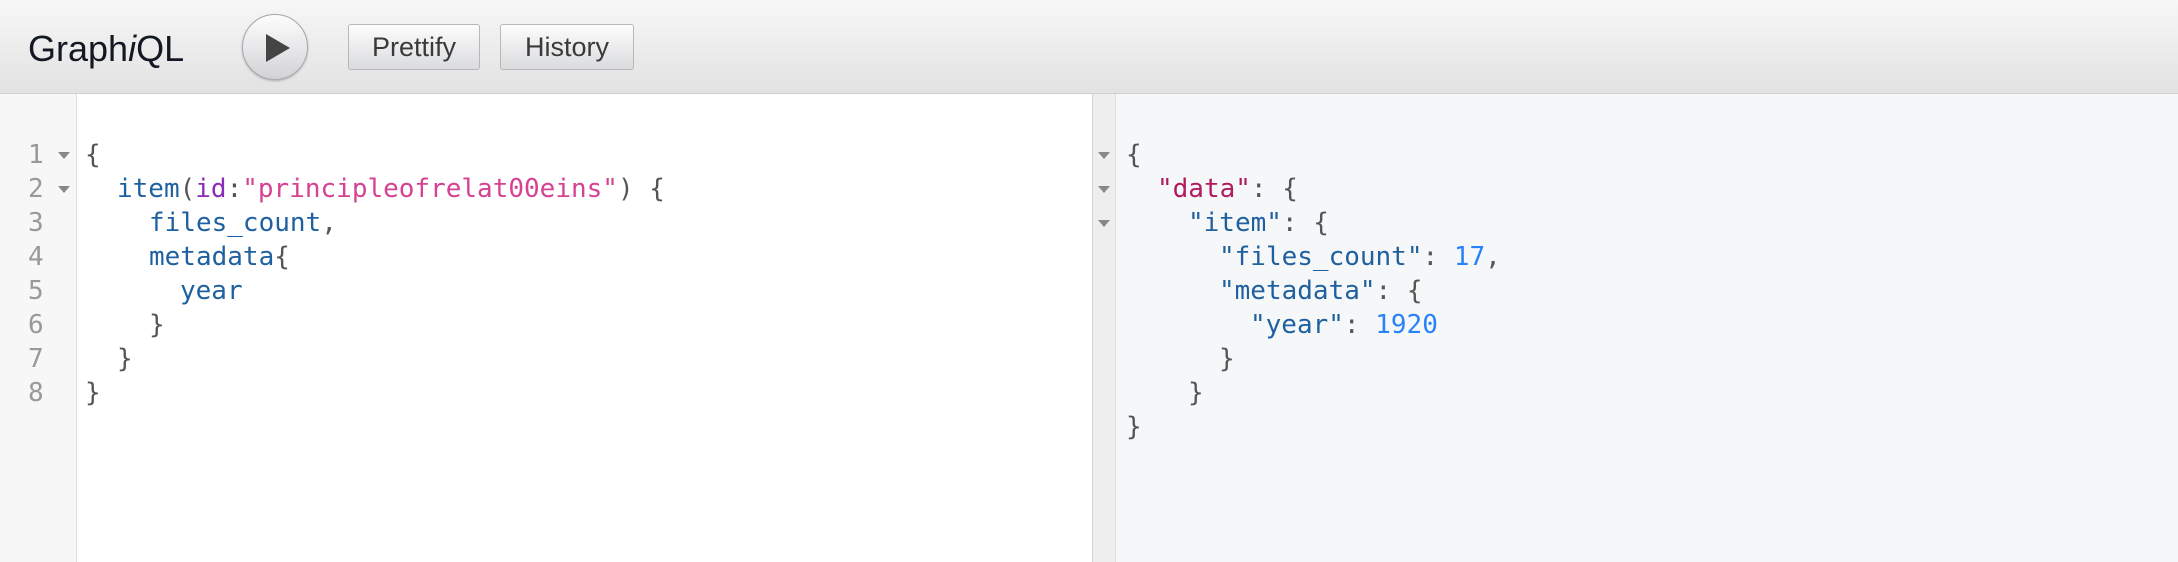 The width and height of the screenshot is (2178, 562). Describe the element at coordinates (1297, 291) in the screenshot. I see `json-key: "metadata"` at that location.